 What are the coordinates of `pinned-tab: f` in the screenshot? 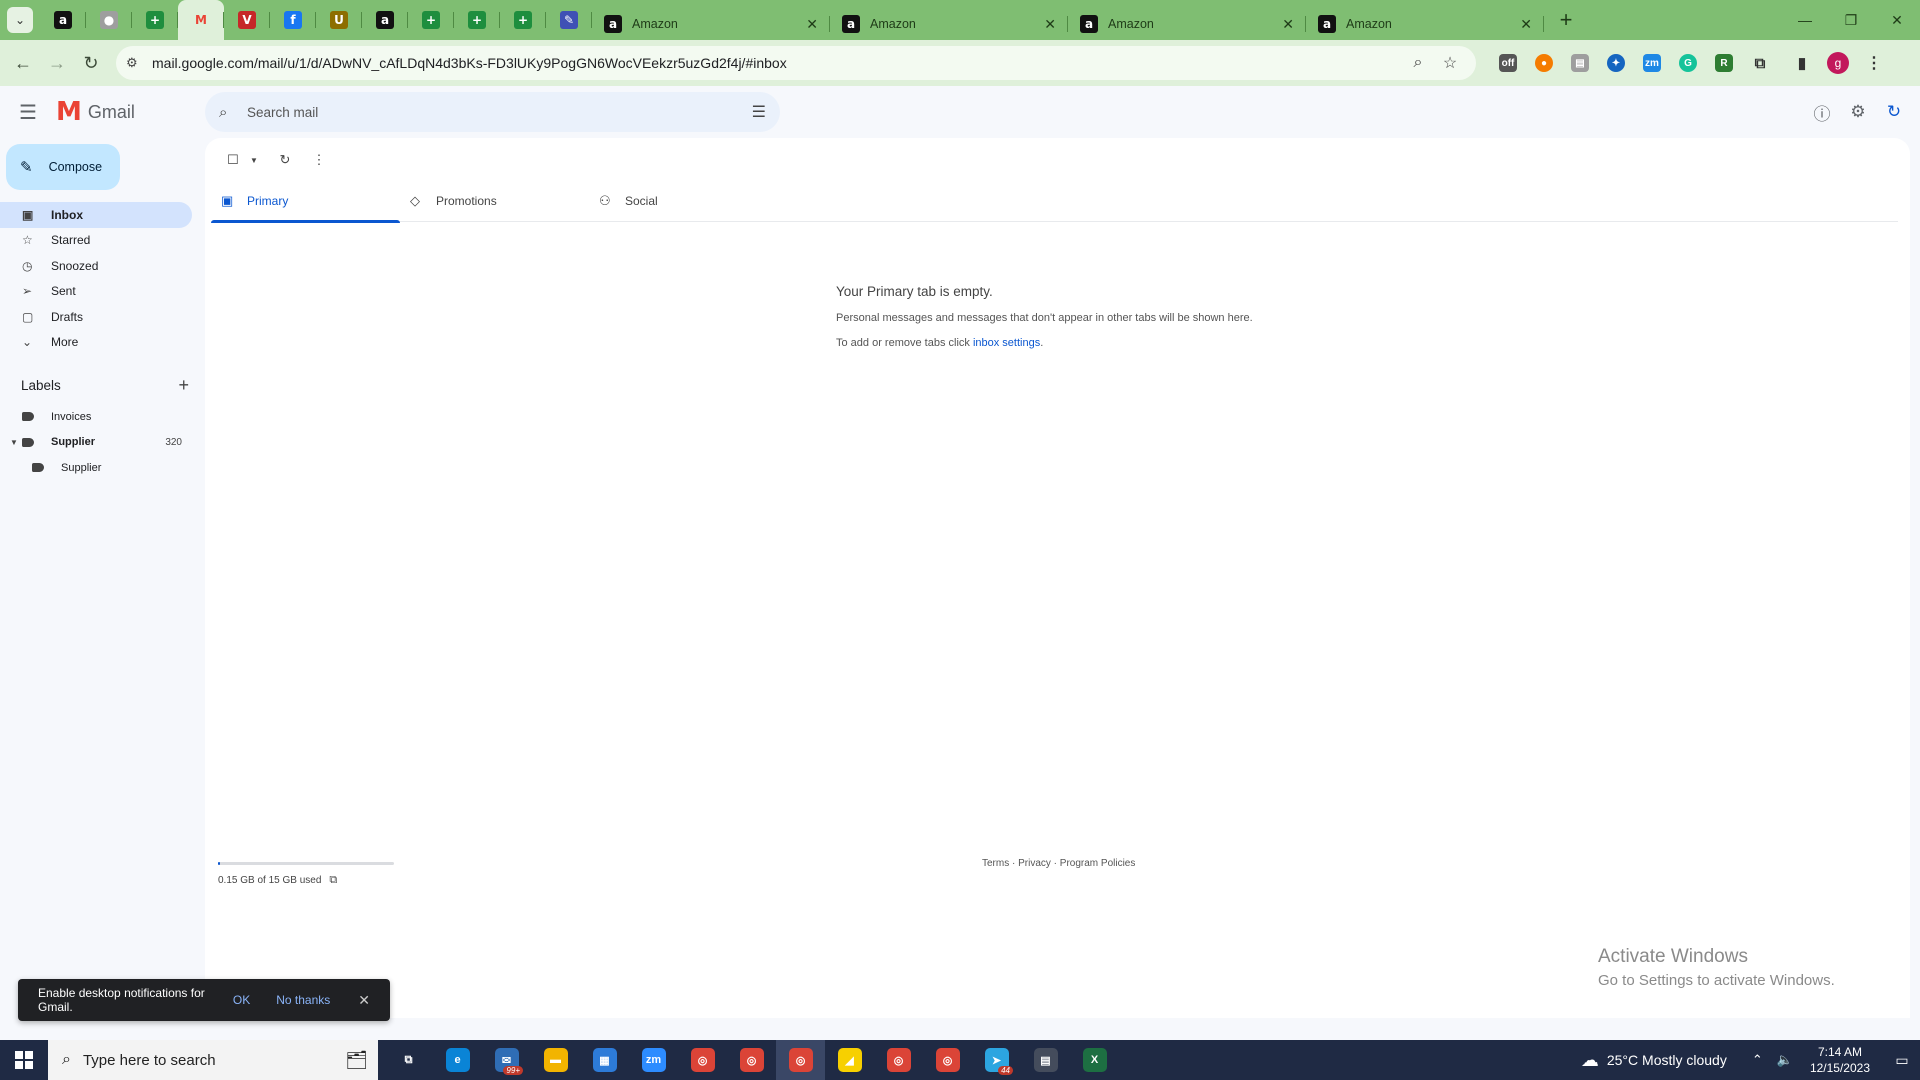 It's located at (293, 20).